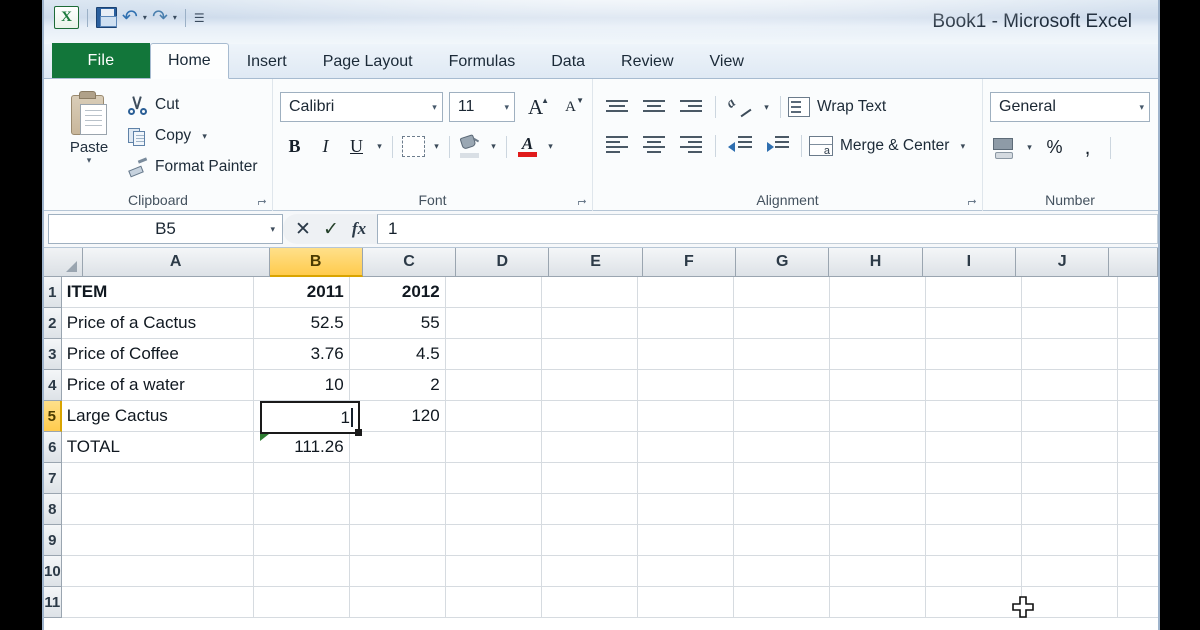 The image size is (1200, 630). Describe the element at coordinates (301, 509) in the screenshot. I see `cell-b8` at that location.